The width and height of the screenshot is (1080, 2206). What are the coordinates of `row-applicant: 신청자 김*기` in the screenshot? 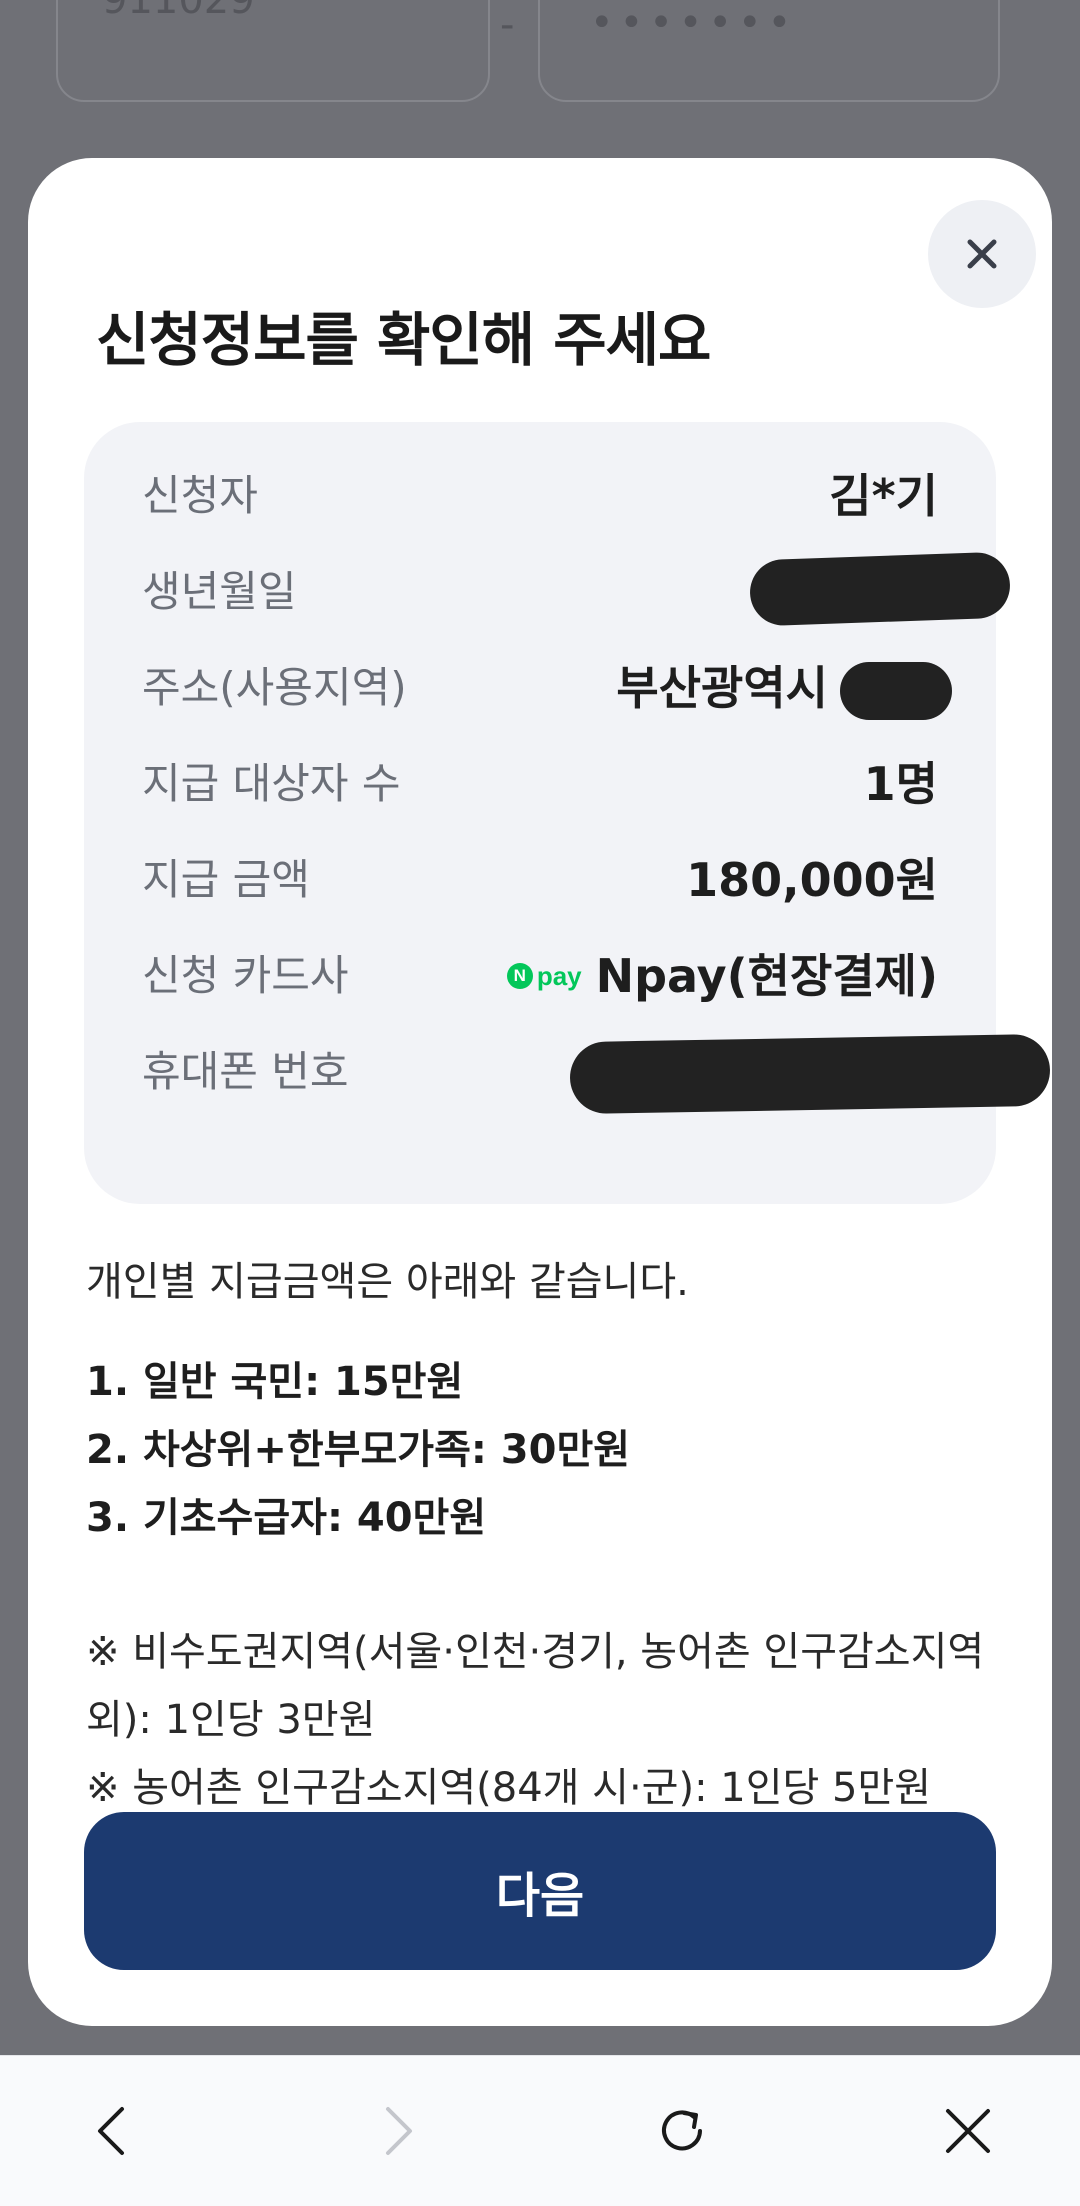 It's located at (540, 496).